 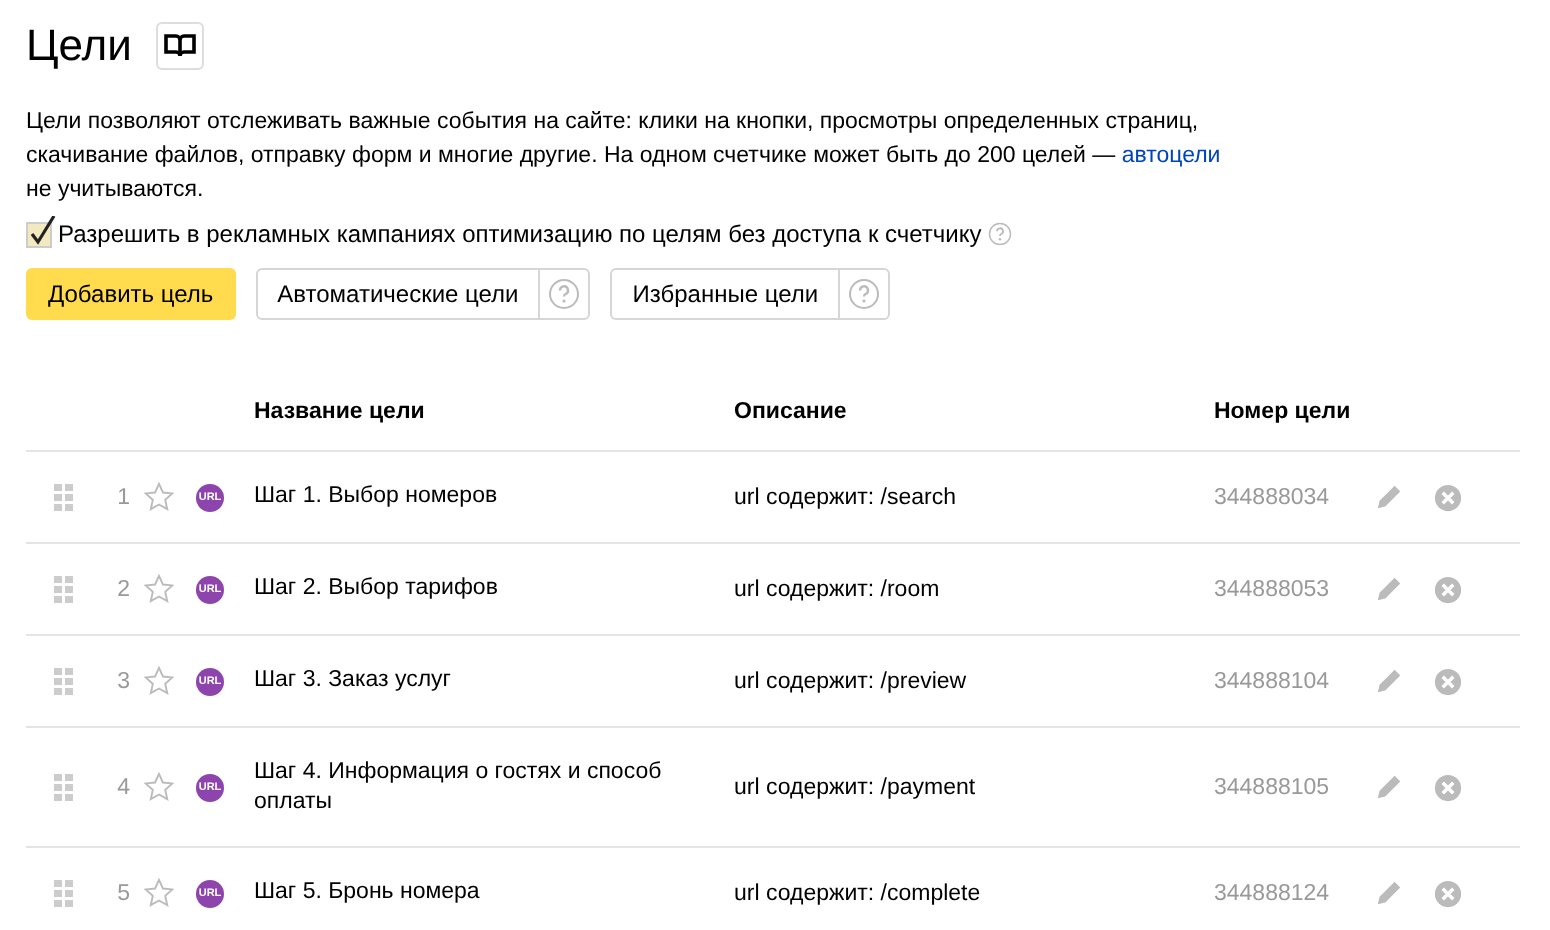 I want to click on book-icon, so click(x=179, y=46).